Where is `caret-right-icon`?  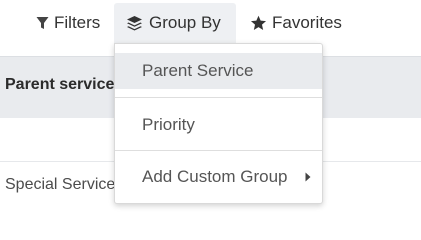 caret-right-icon is located at coordinates (308, 177).